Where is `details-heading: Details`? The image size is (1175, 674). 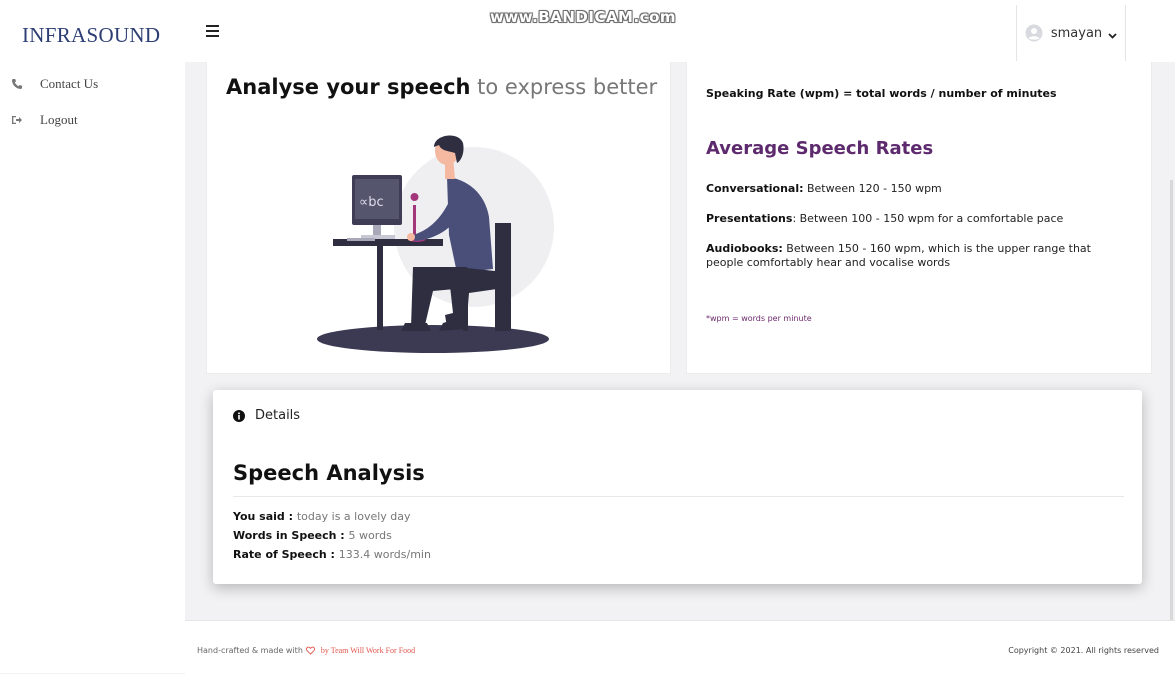
details-heading: Details is located at coordinates (266, 415).